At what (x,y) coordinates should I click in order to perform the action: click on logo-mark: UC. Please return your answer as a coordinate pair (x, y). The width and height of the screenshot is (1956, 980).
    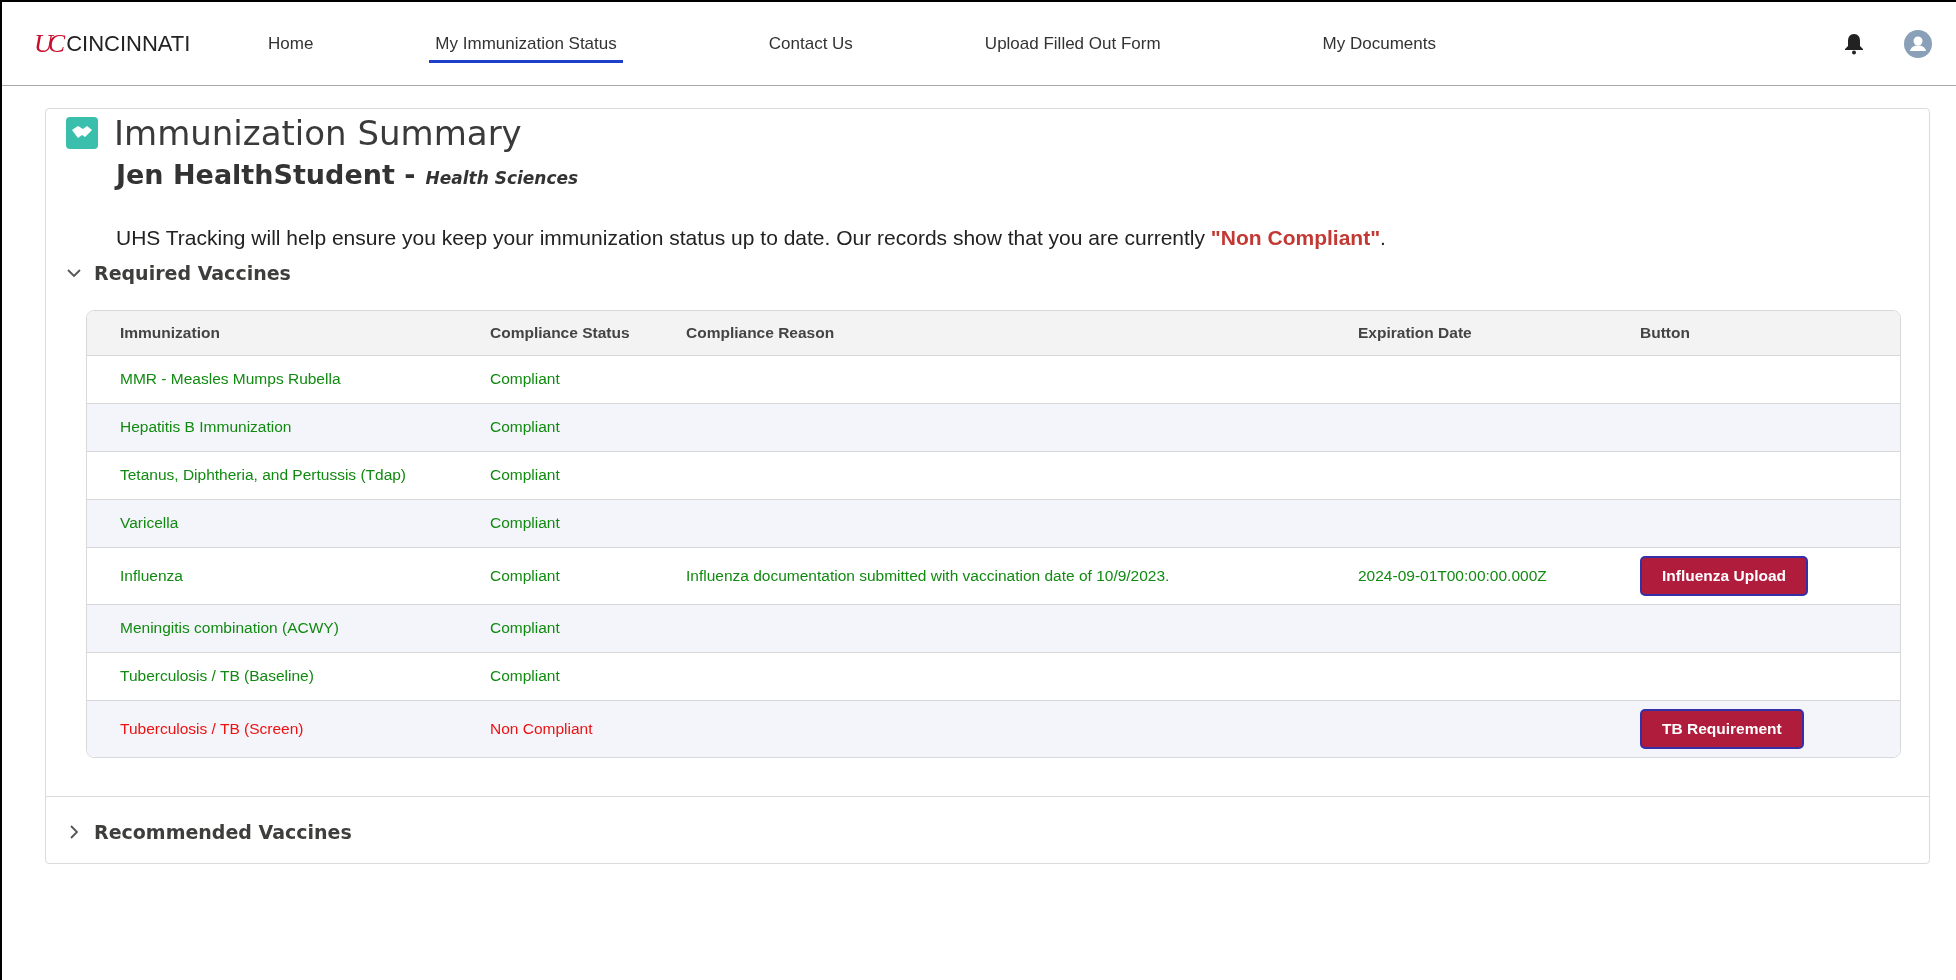
    Looking at the image, I should click on (47, 43).